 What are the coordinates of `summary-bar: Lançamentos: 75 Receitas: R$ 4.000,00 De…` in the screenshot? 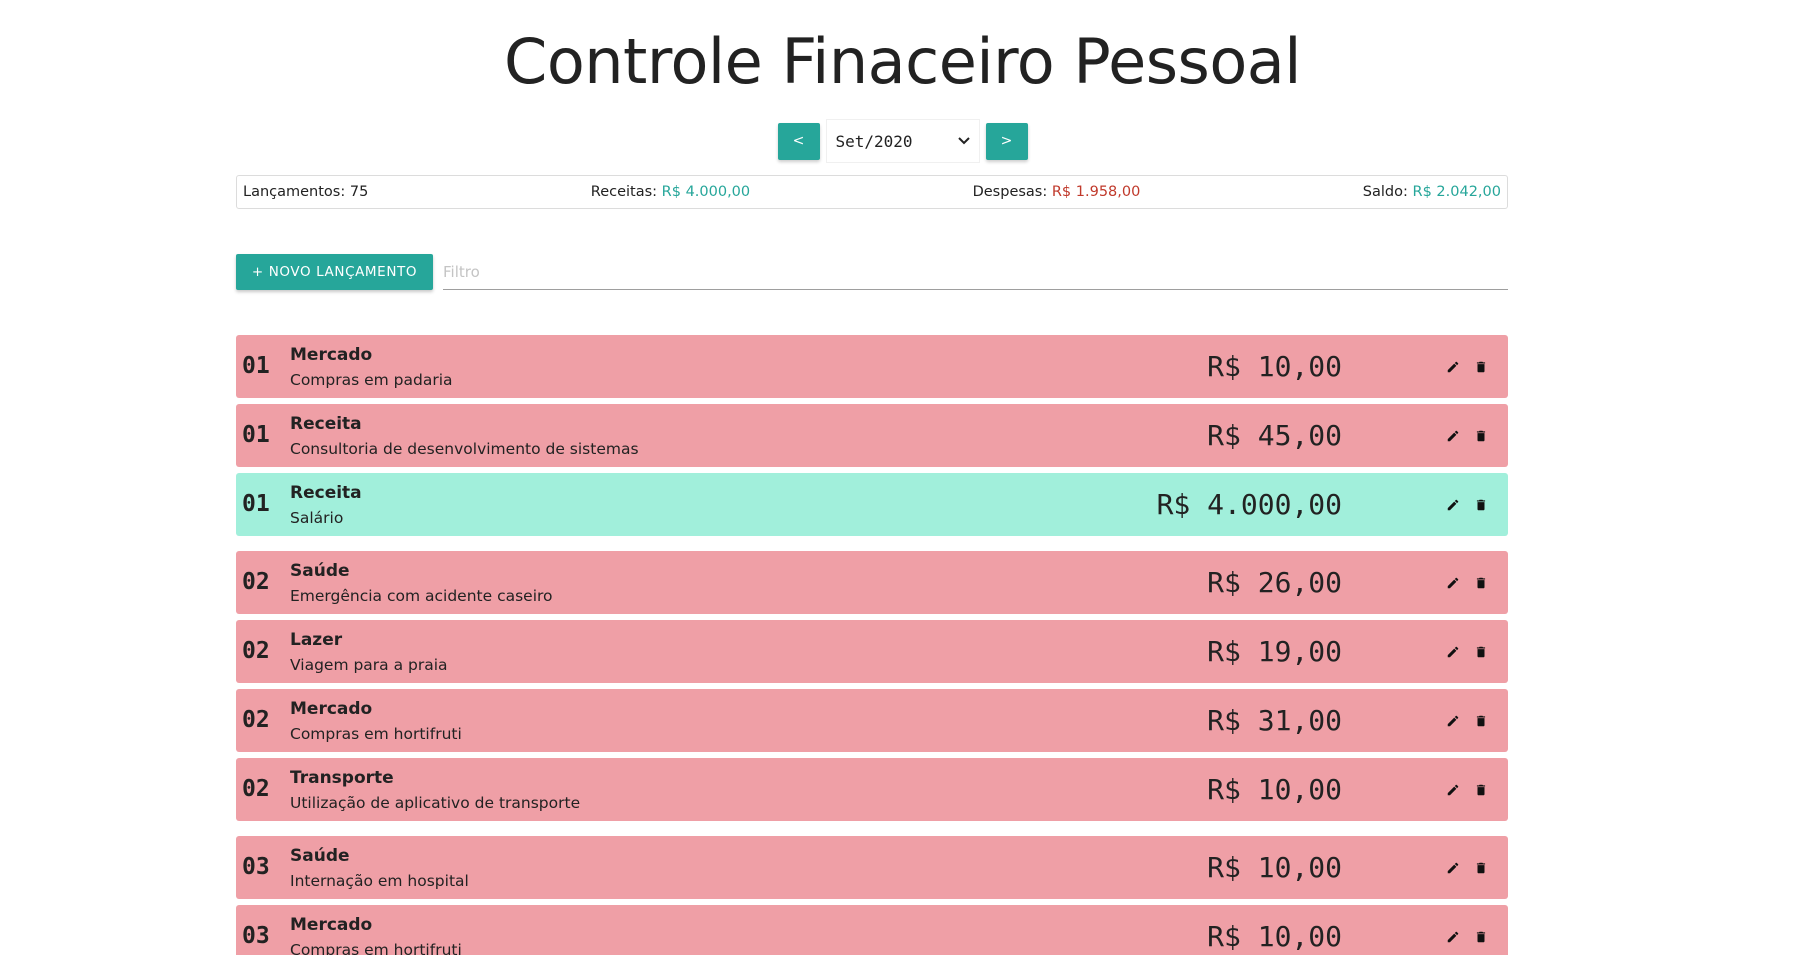 It's located at (872, 192).